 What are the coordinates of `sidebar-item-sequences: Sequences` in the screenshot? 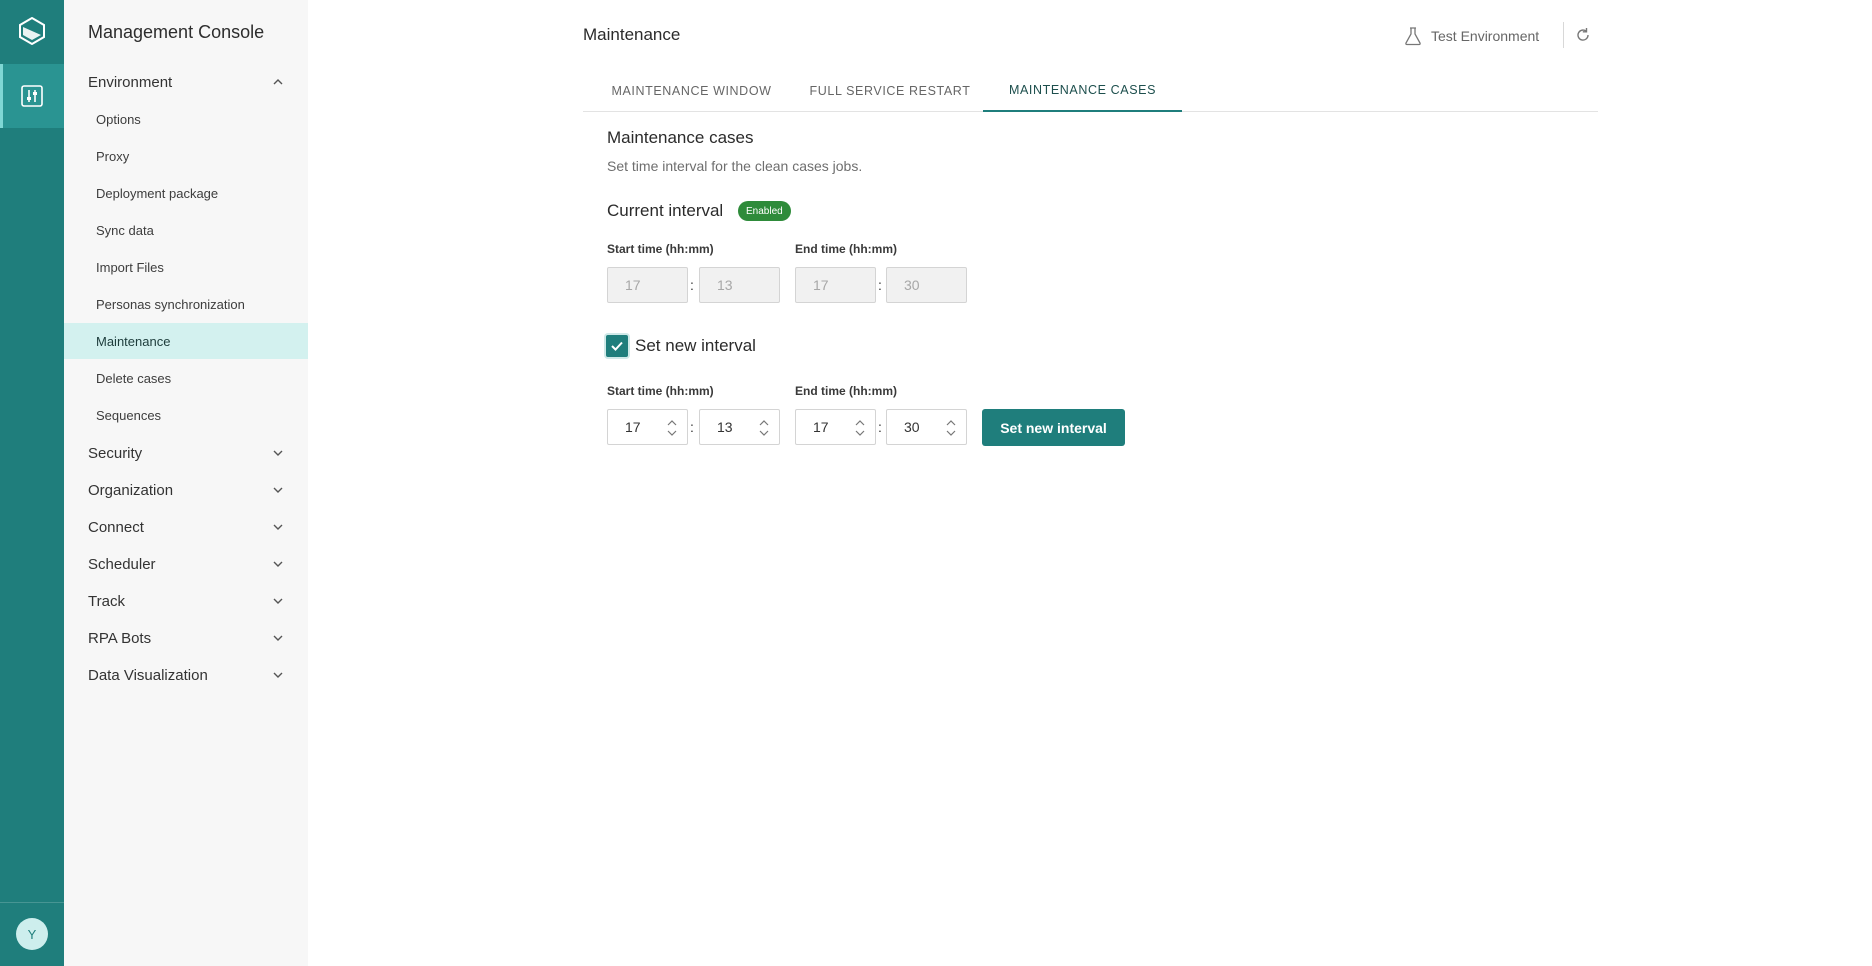 It's located at (186, 415).